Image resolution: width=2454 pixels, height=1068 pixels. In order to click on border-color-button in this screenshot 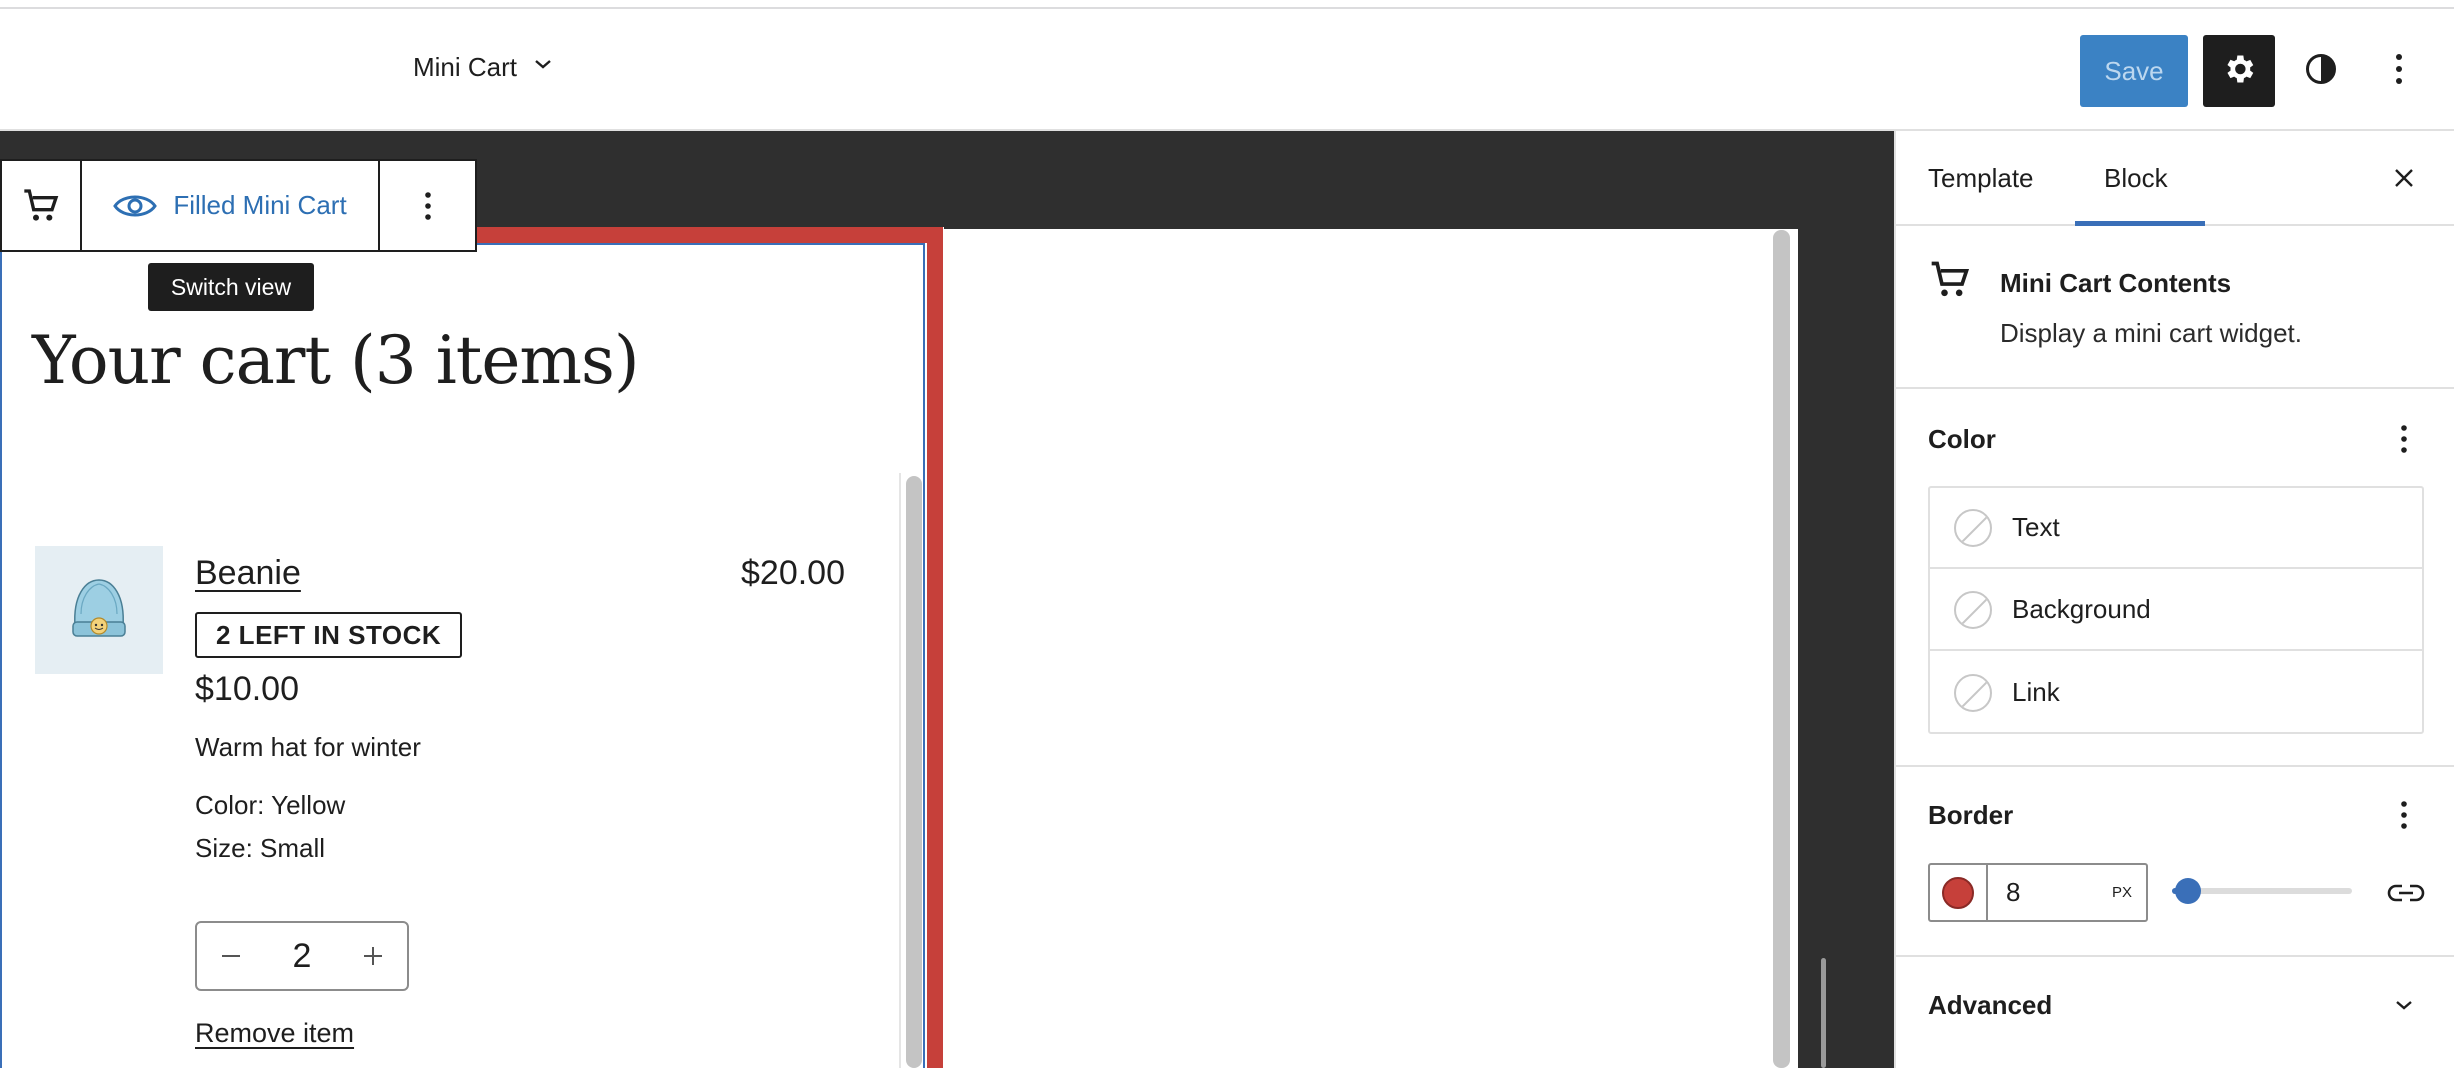, I will do `click(1959, 892)`.